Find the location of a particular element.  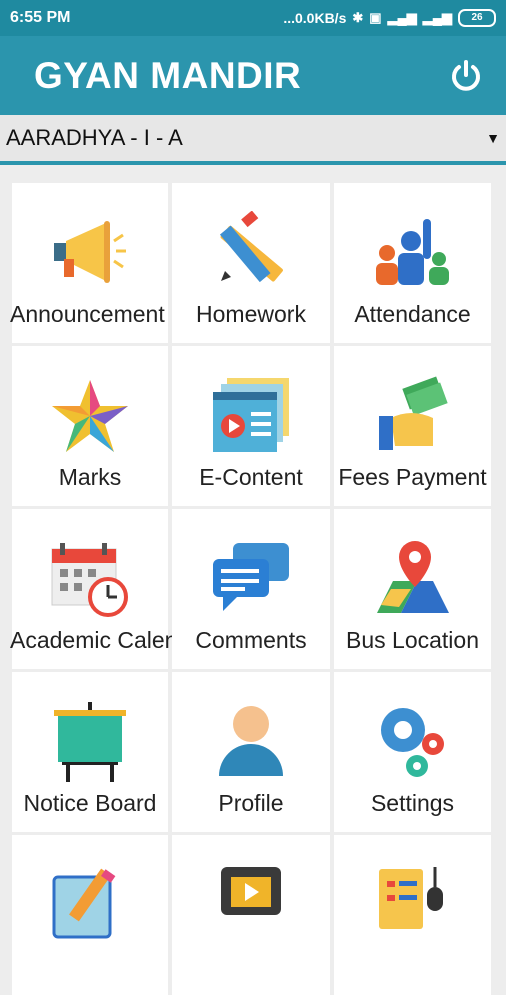

tile-academic-calendar: Academic Calendar is located at coordinates (110, 589).